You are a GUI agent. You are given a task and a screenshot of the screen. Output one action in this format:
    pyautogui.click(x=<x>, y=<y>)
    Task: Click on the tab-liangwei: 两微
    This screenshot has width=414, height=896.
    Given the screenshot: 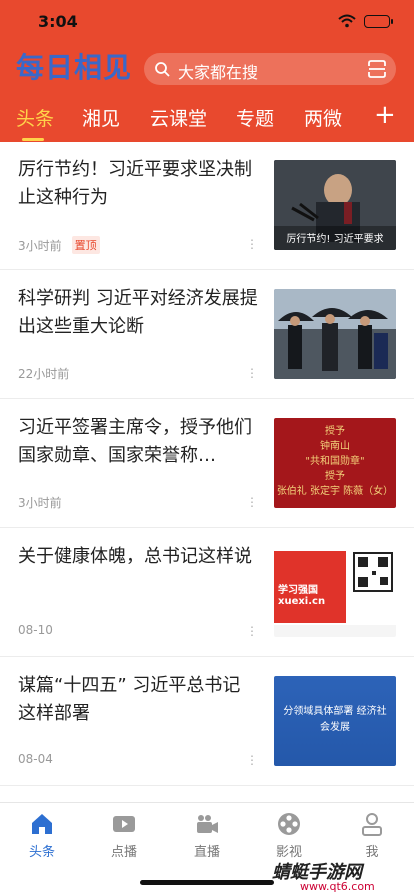 What is the action you would take?
    pyautogui.click(x=323, y=117)
    